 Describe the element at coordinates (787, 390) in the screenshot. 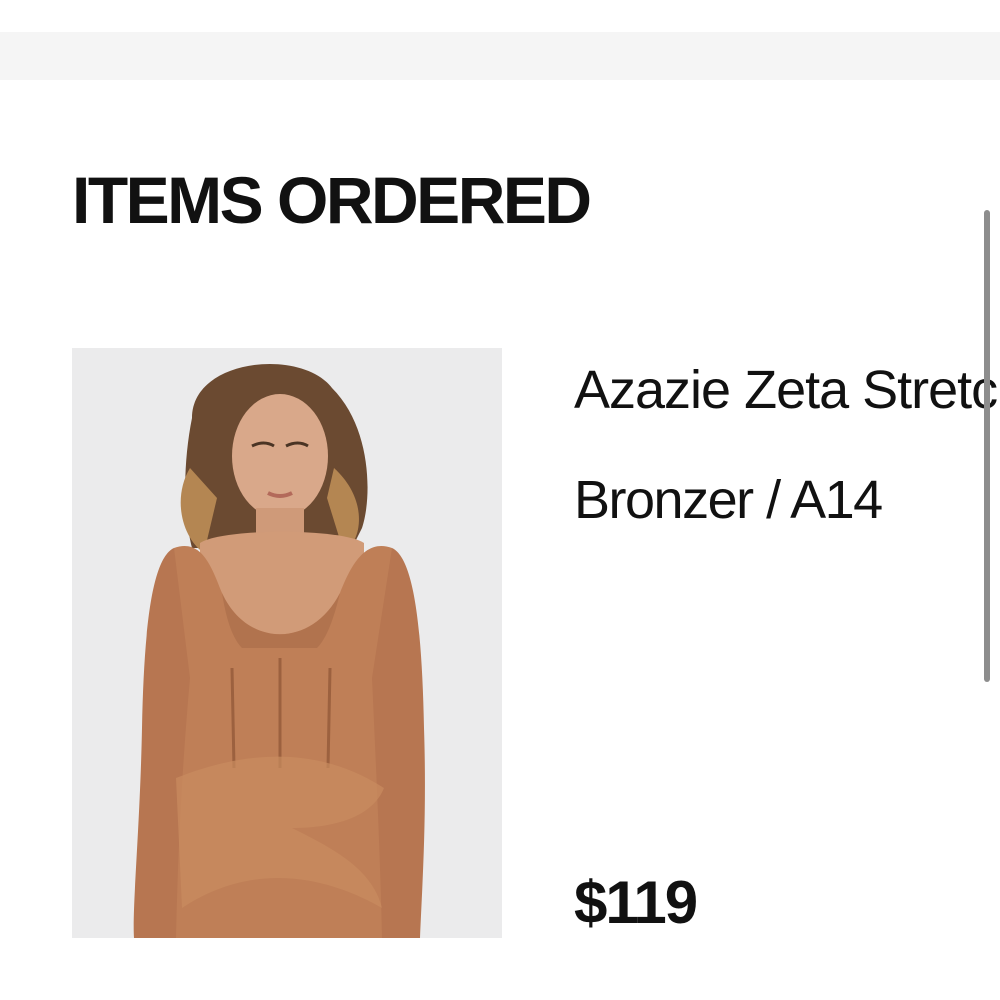

I see `product-name: Azazie Zeta Stretch` at that location.